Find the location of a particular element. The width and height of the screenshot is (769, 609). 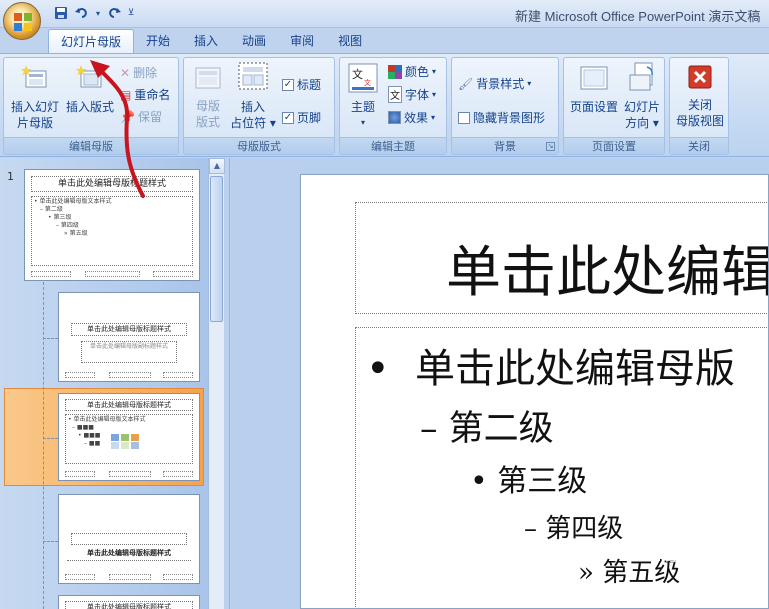

close-master-view-button: 关闭 母版视图 is located at coordinates (700, 96).